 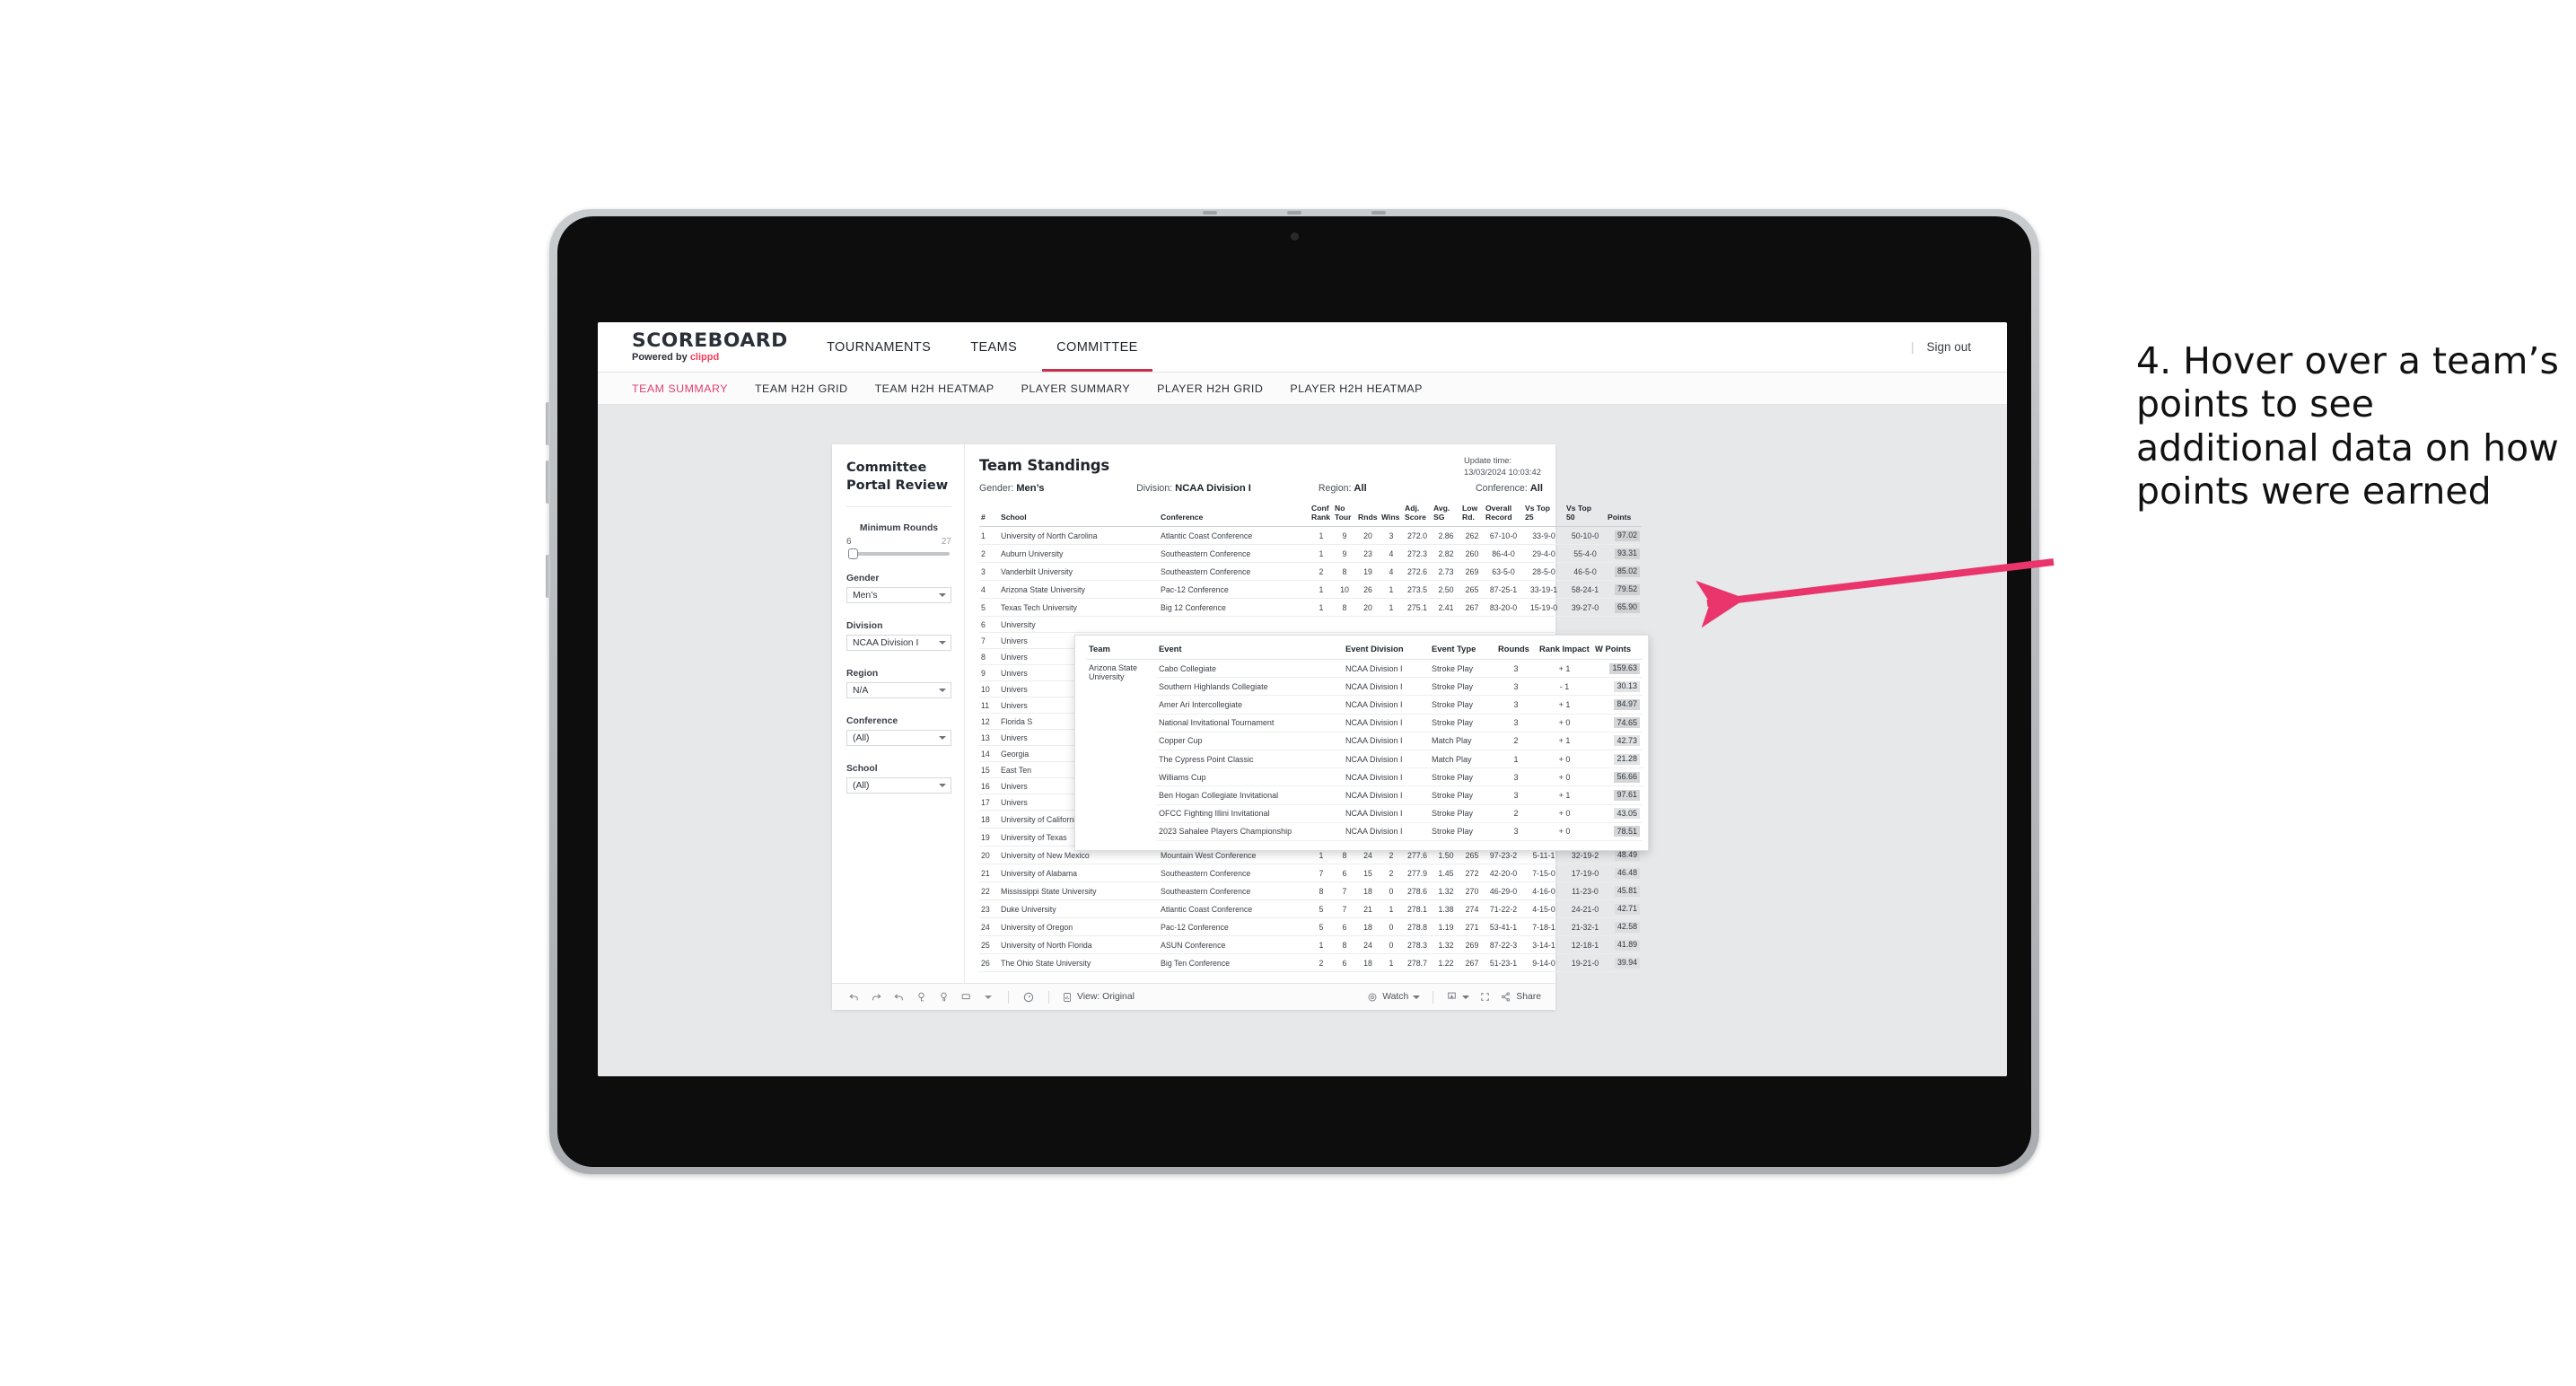 I want to click on nav-item-committee: COMMITTEE, so click(x=1097, y=347).